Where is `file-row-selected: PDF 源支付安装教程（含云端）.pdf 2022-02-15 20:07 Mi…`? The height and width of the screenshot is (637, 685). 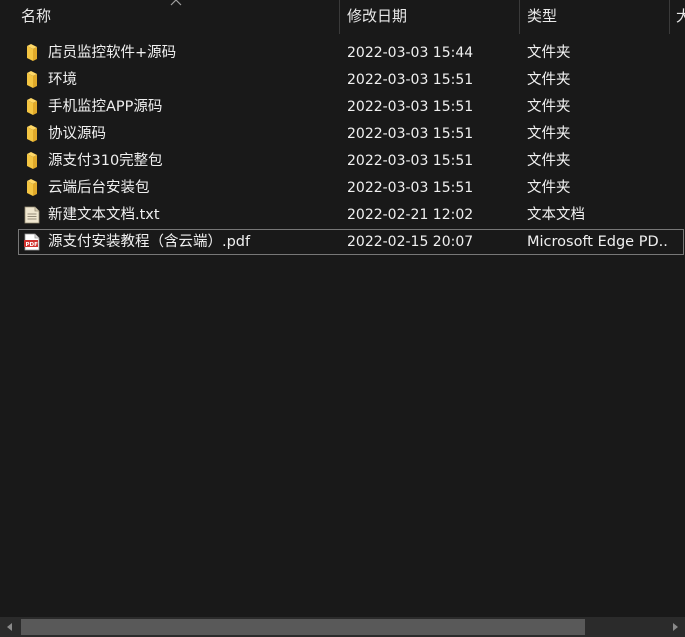 file-row-selected: PDF 源支付安装教程（含云端）.pdf 2022-02-15 20:07 Mi… is located at coordinates (342, 242).